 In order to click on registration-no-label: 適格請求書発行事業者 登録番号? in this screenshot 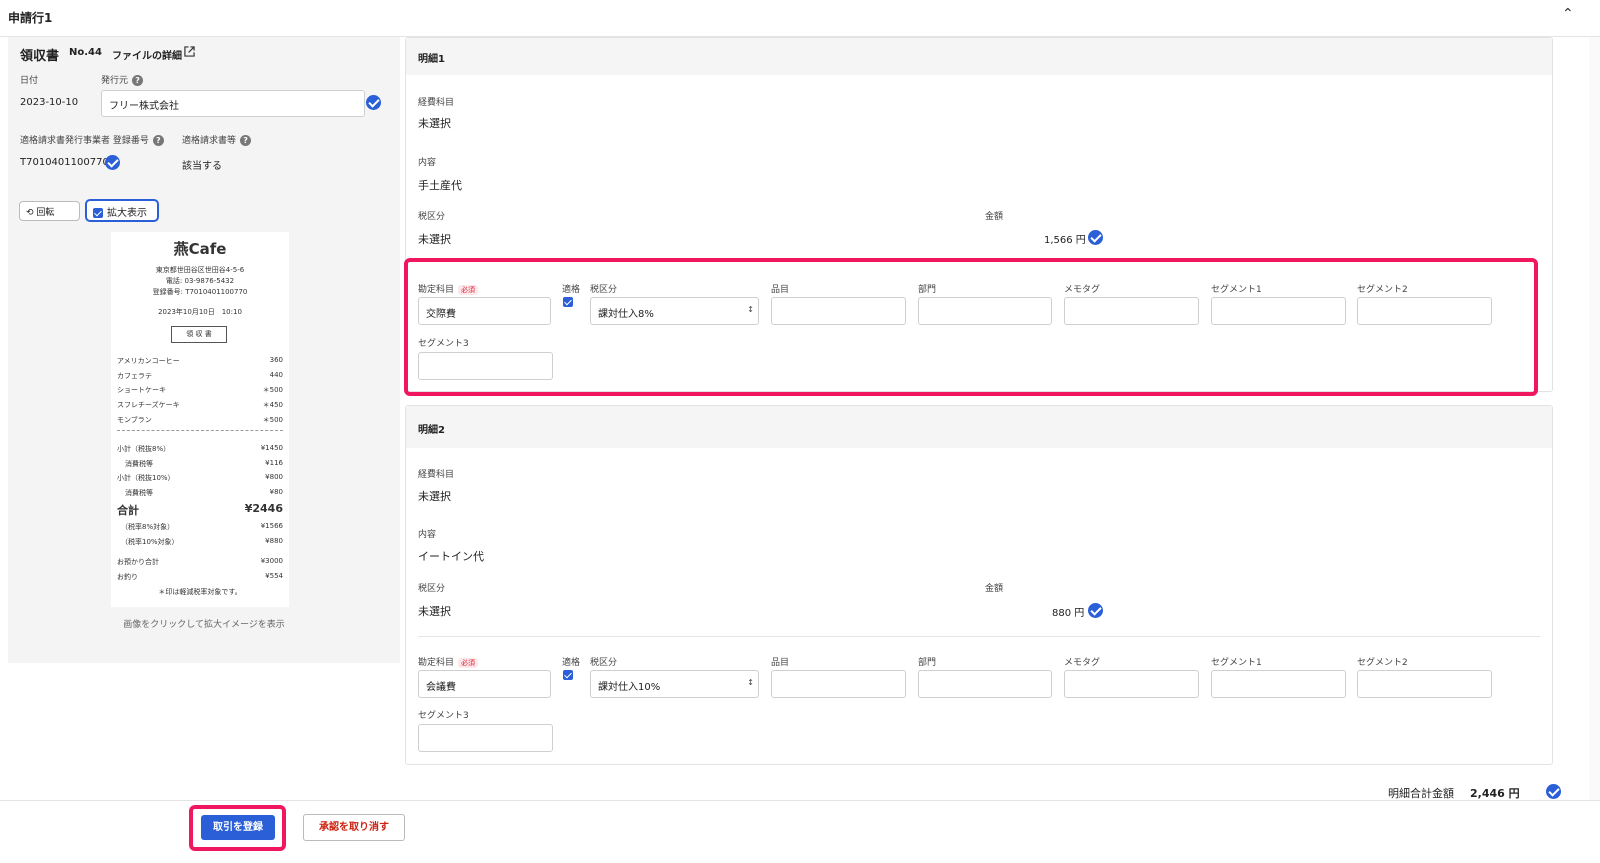, I will do `click(92, 139)`.